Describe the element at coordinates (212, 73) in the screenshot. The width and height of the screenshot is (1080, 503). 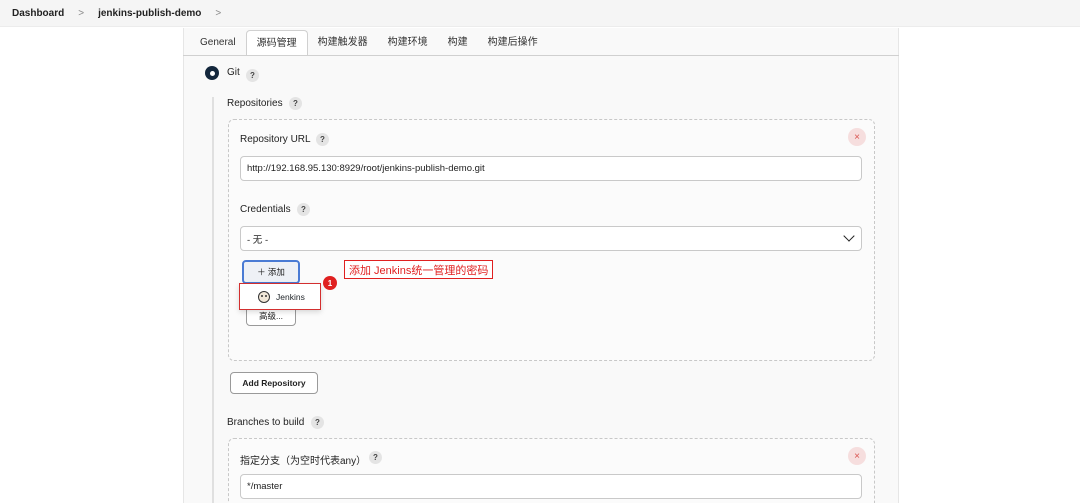
I see `git-radio` at that location.